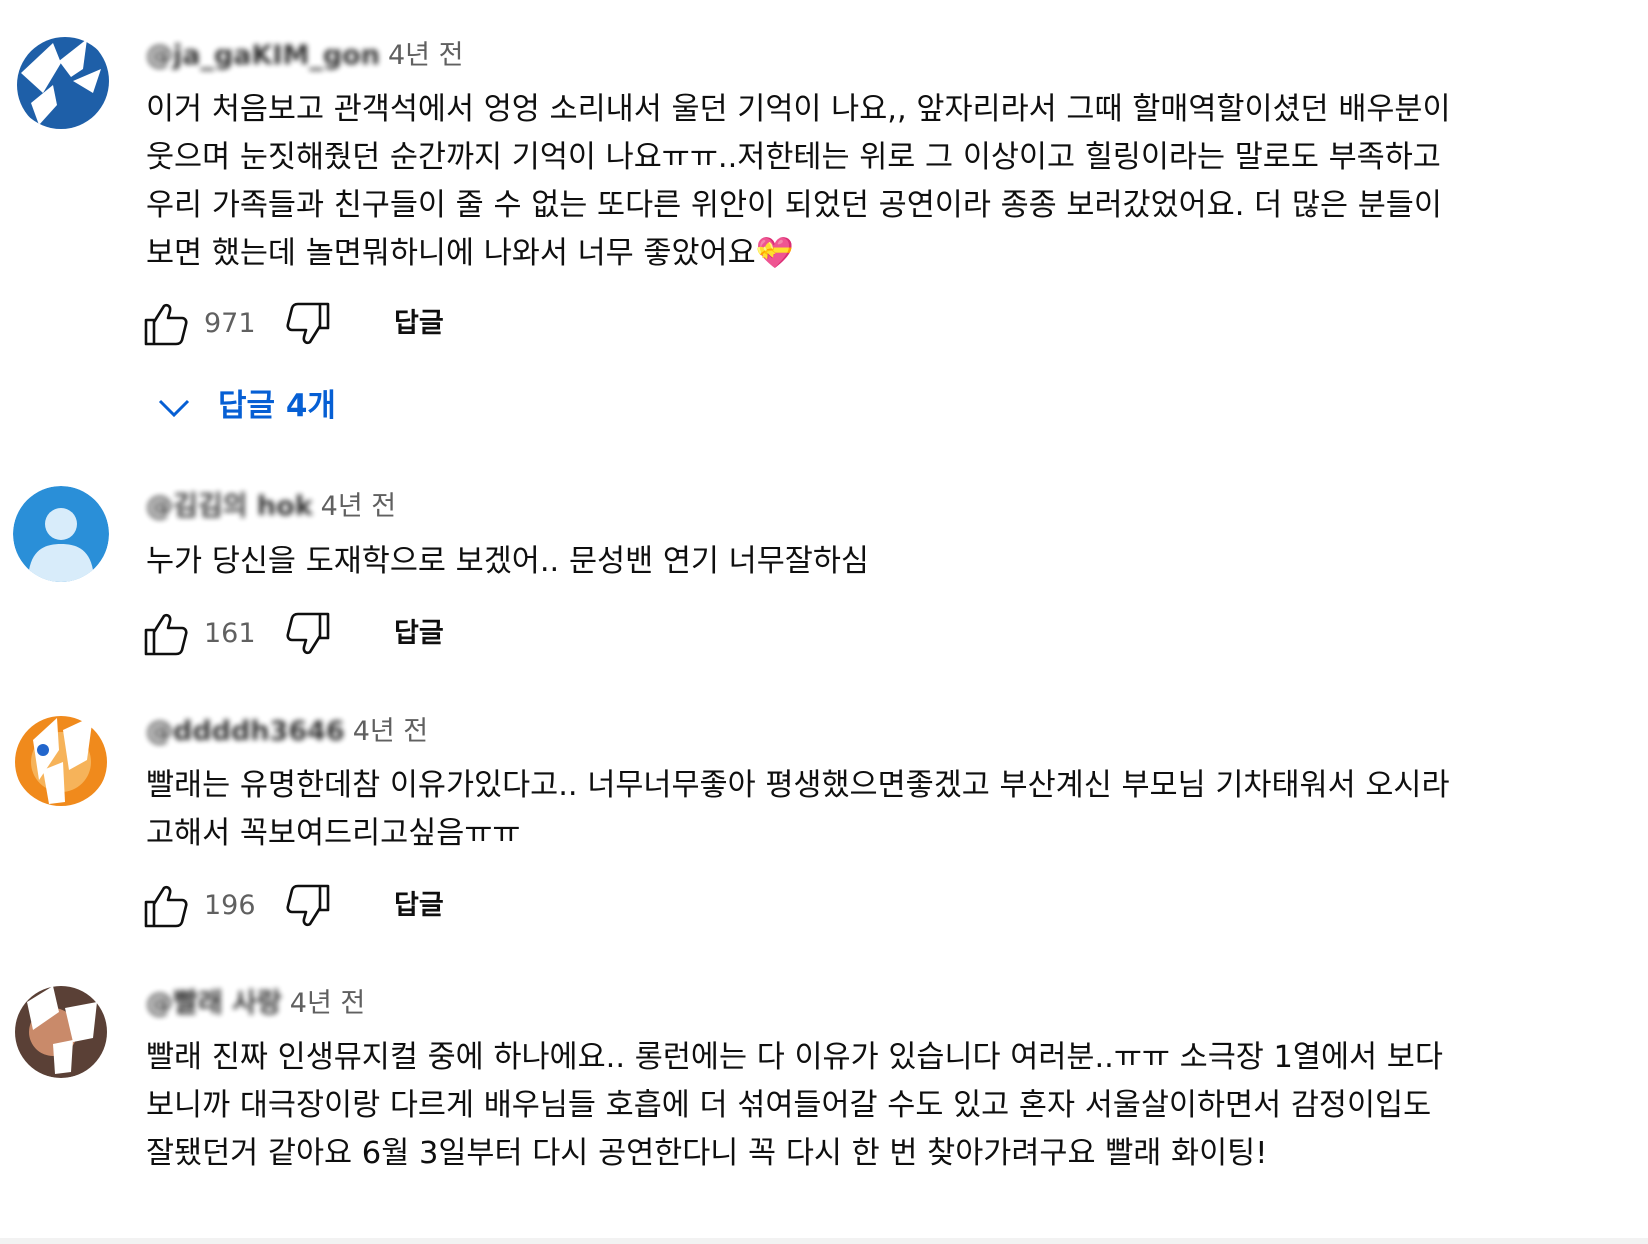 Image resolution: width=1648 pixels, height=1244 pixels. Describe the element at coordinates (263, 55) in the screenshot. I see `author-name: @ja_gaKIM_gon` at that location.